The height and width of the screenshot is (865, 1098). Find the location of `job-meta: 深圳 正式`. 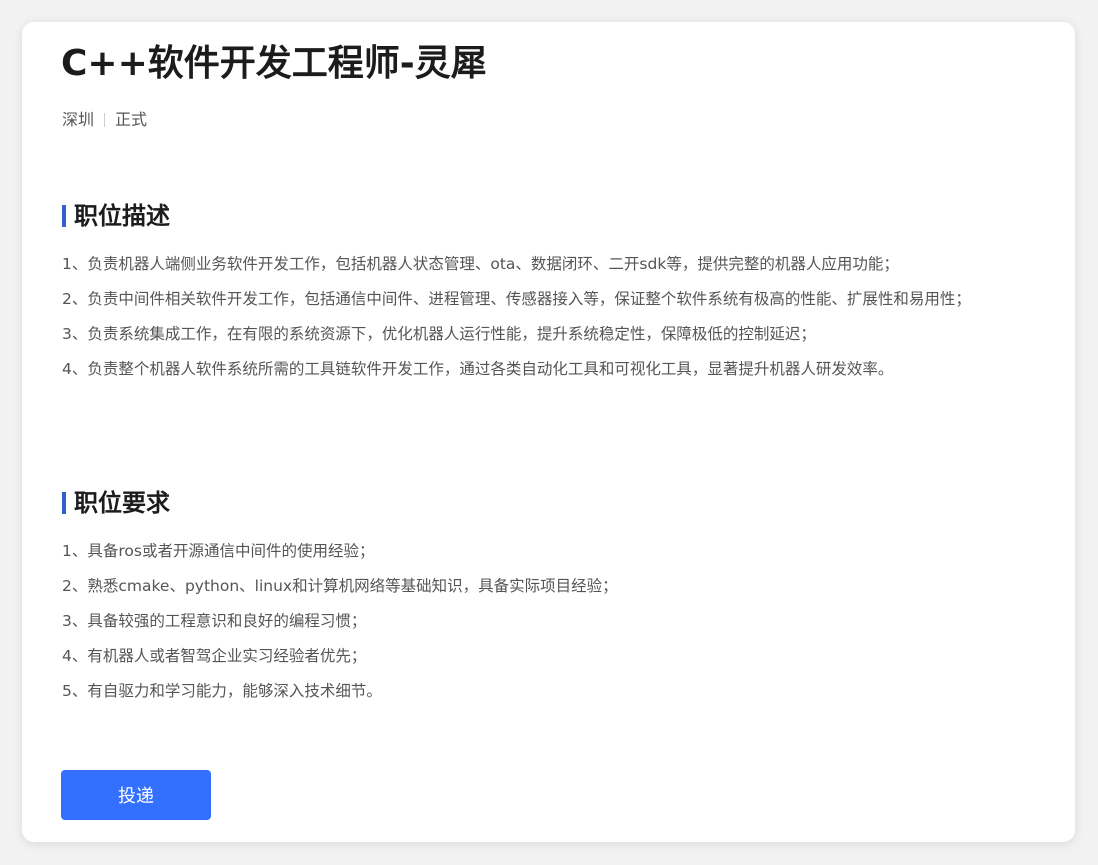

job-meta: 深圳 正式 is located at coordinates (104, 120).